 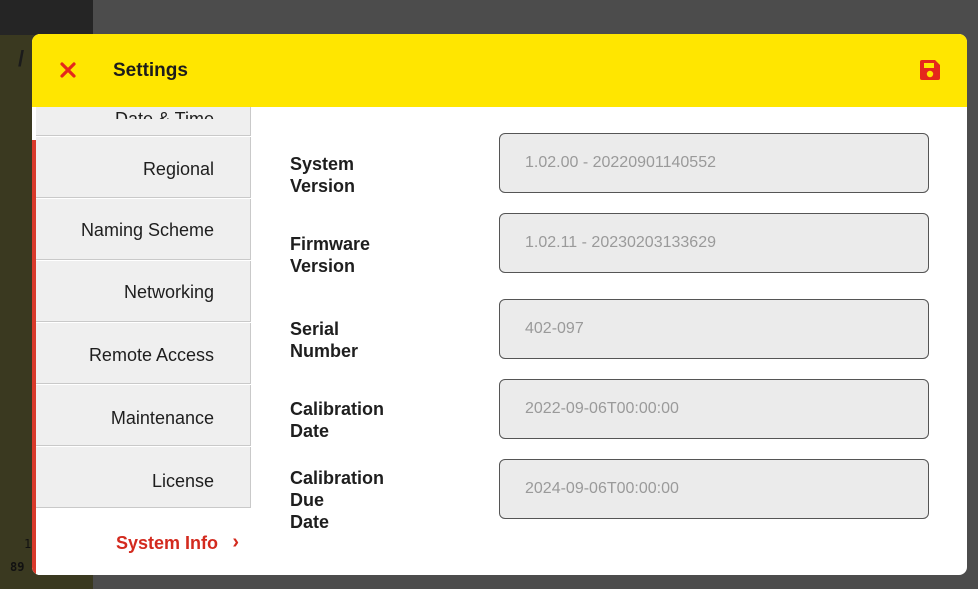 I want to click on system-version-label: System Version, so click(x=323, y=175).